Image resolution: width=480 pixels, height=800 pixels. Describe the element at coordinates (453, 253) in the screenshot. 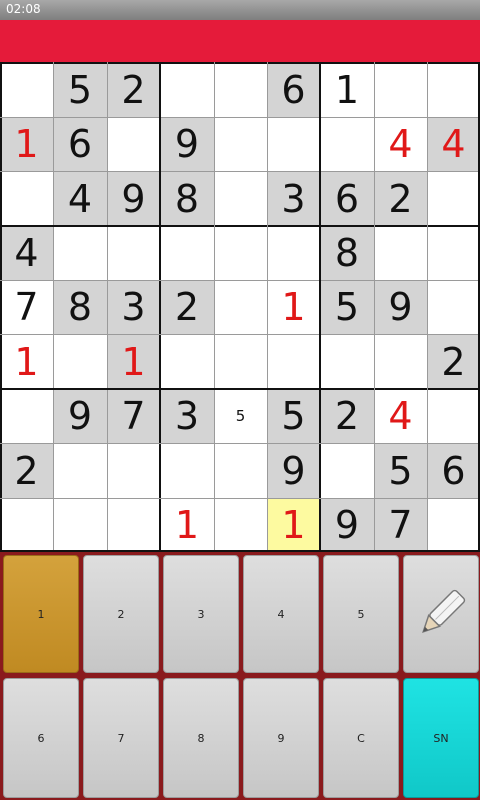

I see `board-cell-r4c9` at that location.